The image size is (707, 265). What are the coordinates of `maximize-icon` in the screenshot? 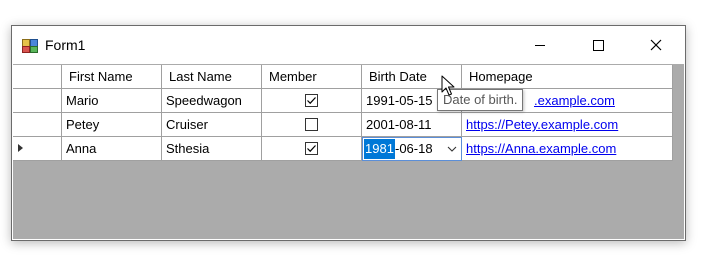 It's located at (598, 45).